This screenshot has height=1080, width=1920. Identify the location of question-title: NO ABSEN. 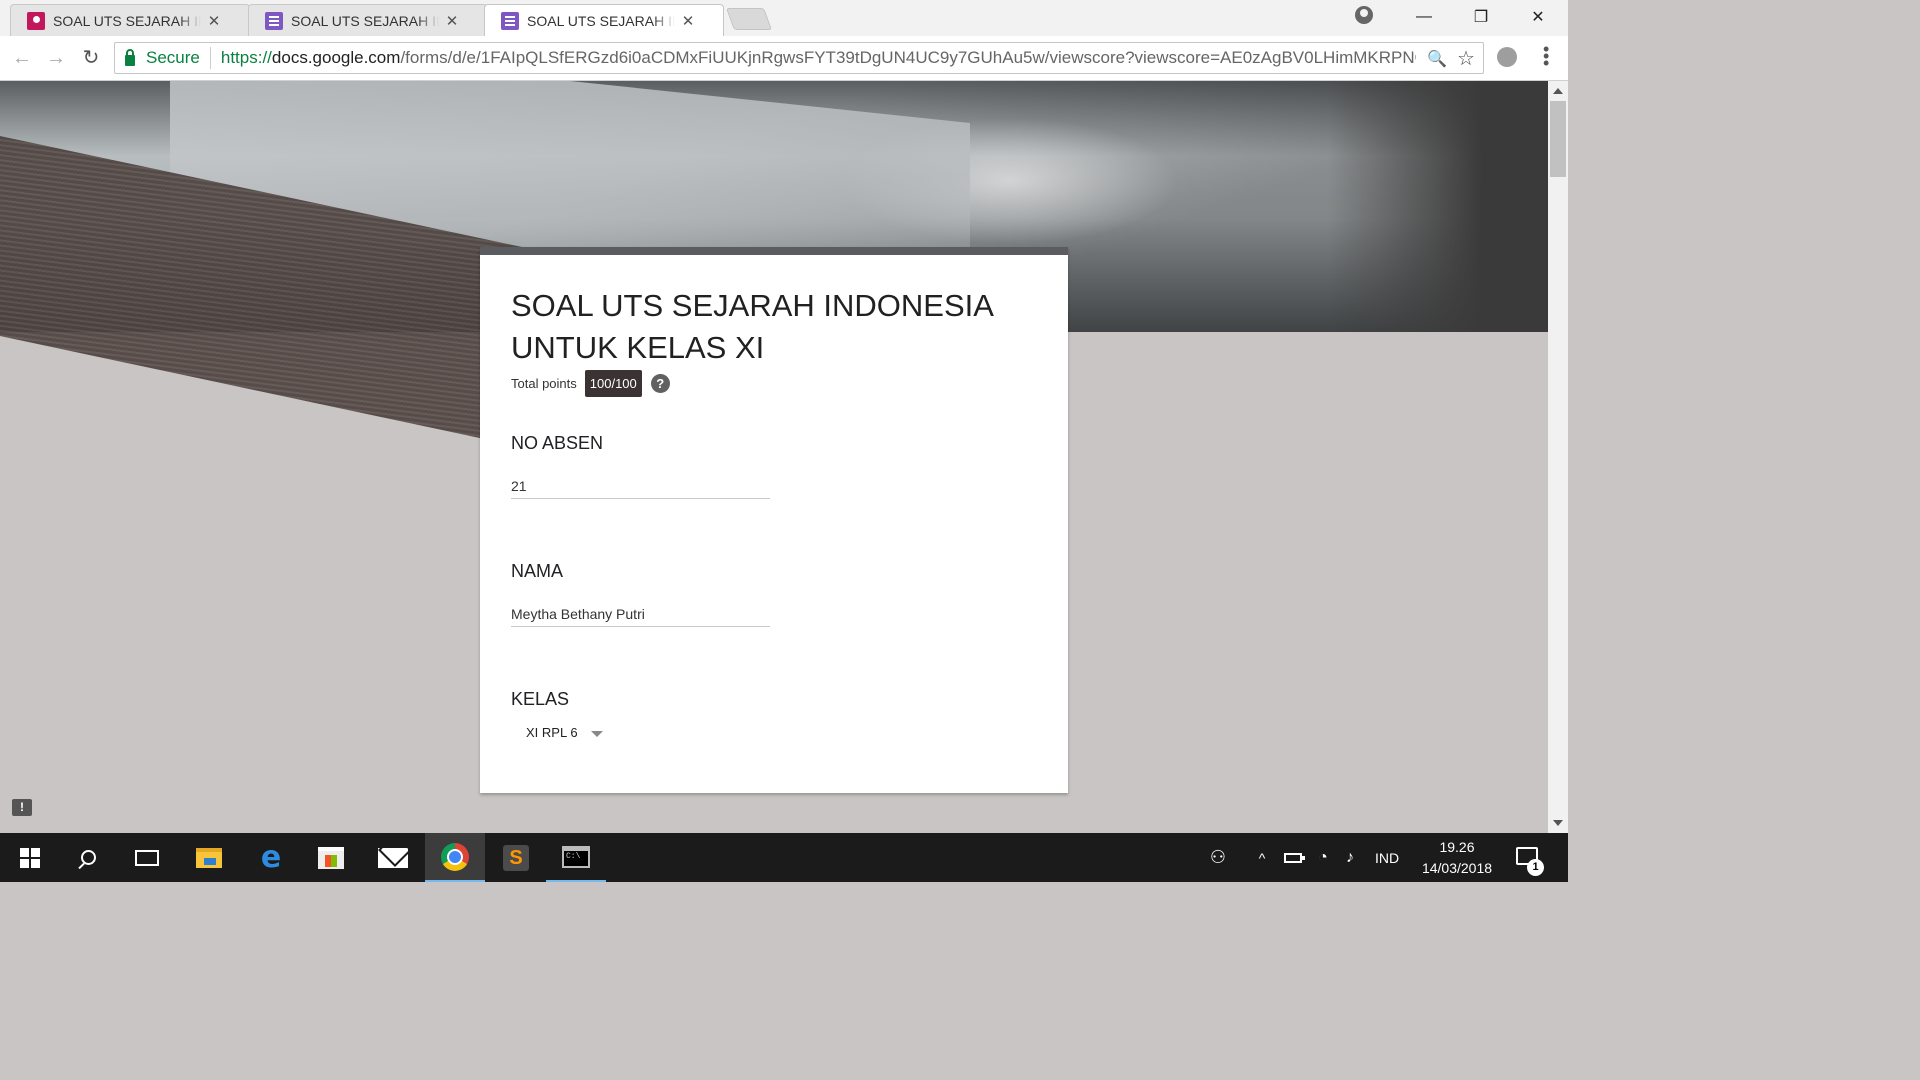
(557, 443).